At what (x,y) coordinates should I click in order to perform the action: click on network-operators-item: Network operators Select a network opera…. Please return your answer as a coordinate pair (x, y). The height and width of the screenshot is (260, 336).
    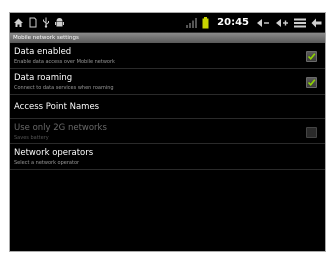
    Looking at the image, I should click on (167, 157).